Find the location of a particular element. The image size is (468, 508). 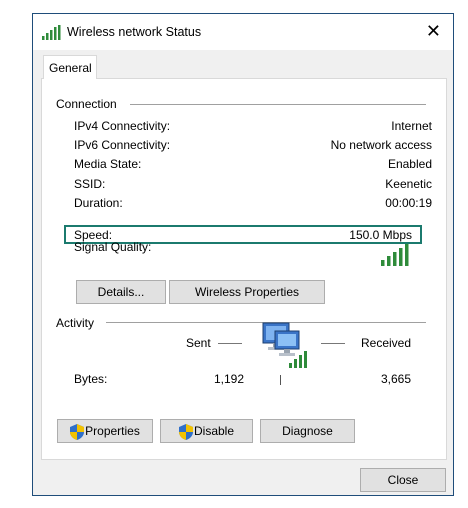

ipv4-value: Internet is located at coordinates (411, 126).